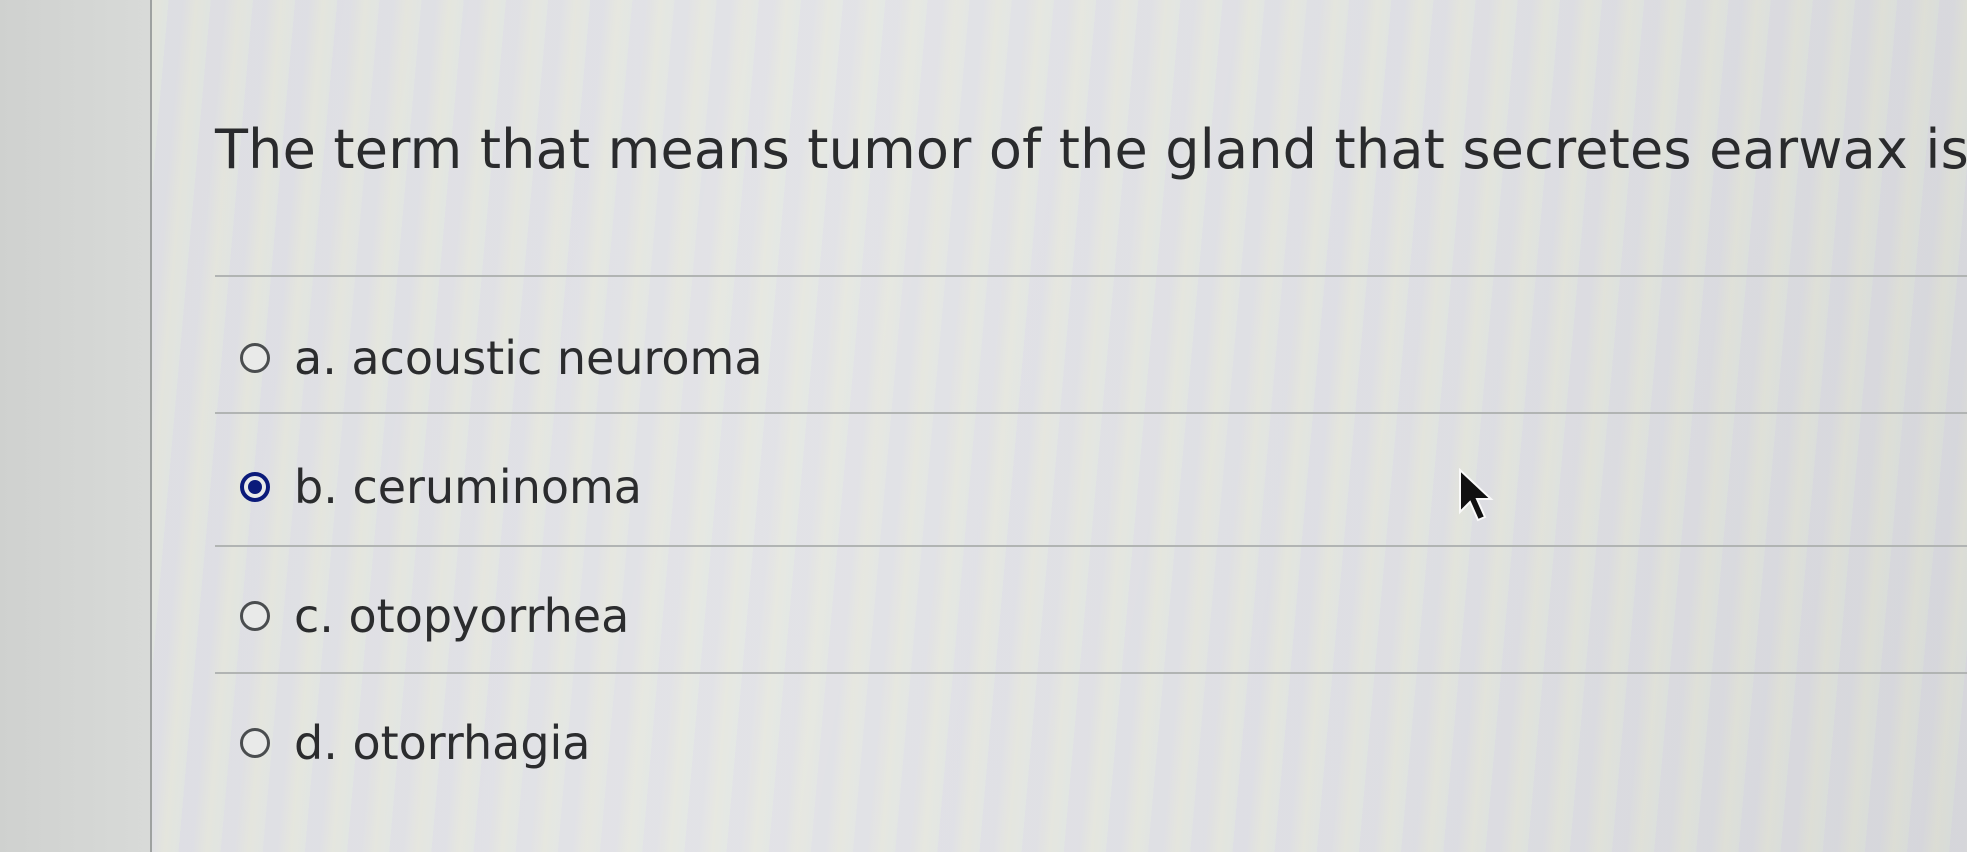 The height and width of the screenshot is (852, 1967). What do you see at coordinates (1476, 495) in the screenshot?
I see `mouse-pointer-icon` at bounding box center [1476, 495].